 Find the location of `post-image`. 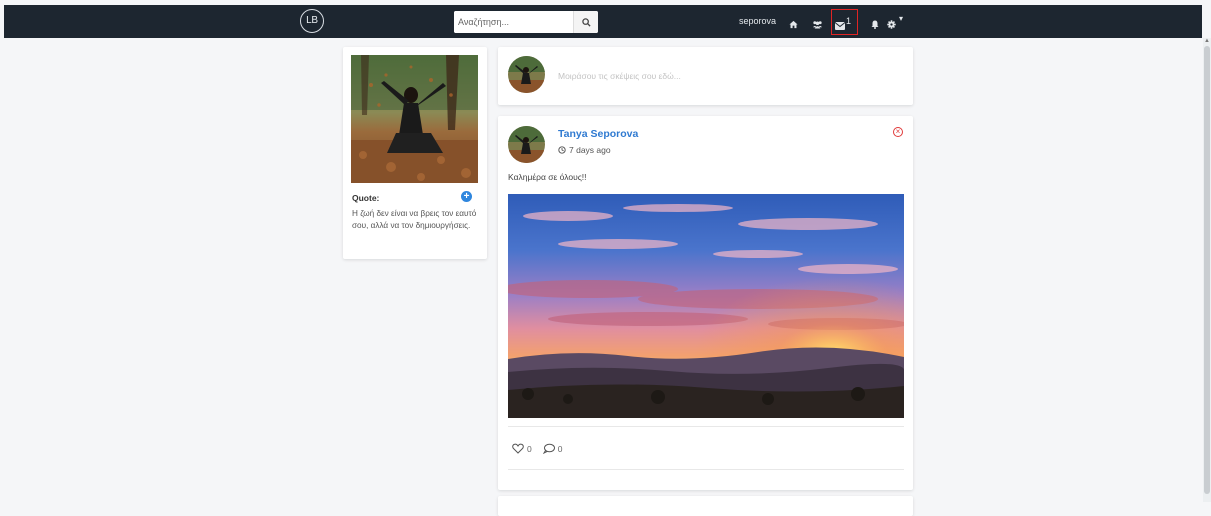

post-image is located at coordinates (706, 306).